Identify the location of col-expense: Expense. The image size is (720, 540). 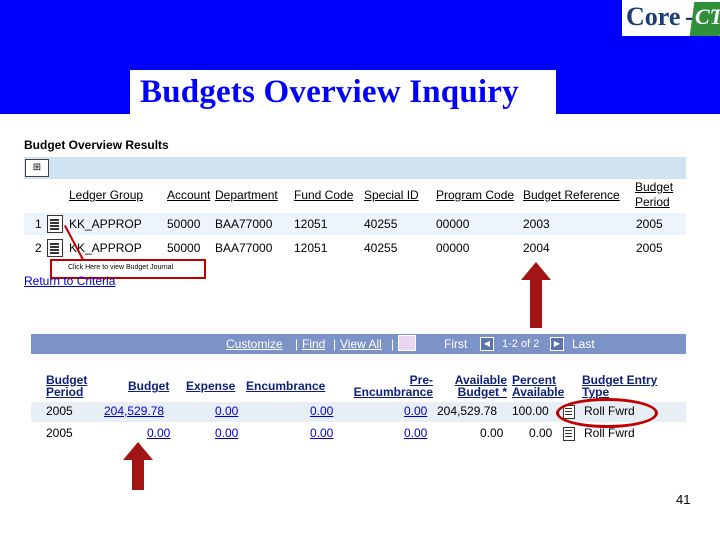
(210, 386).